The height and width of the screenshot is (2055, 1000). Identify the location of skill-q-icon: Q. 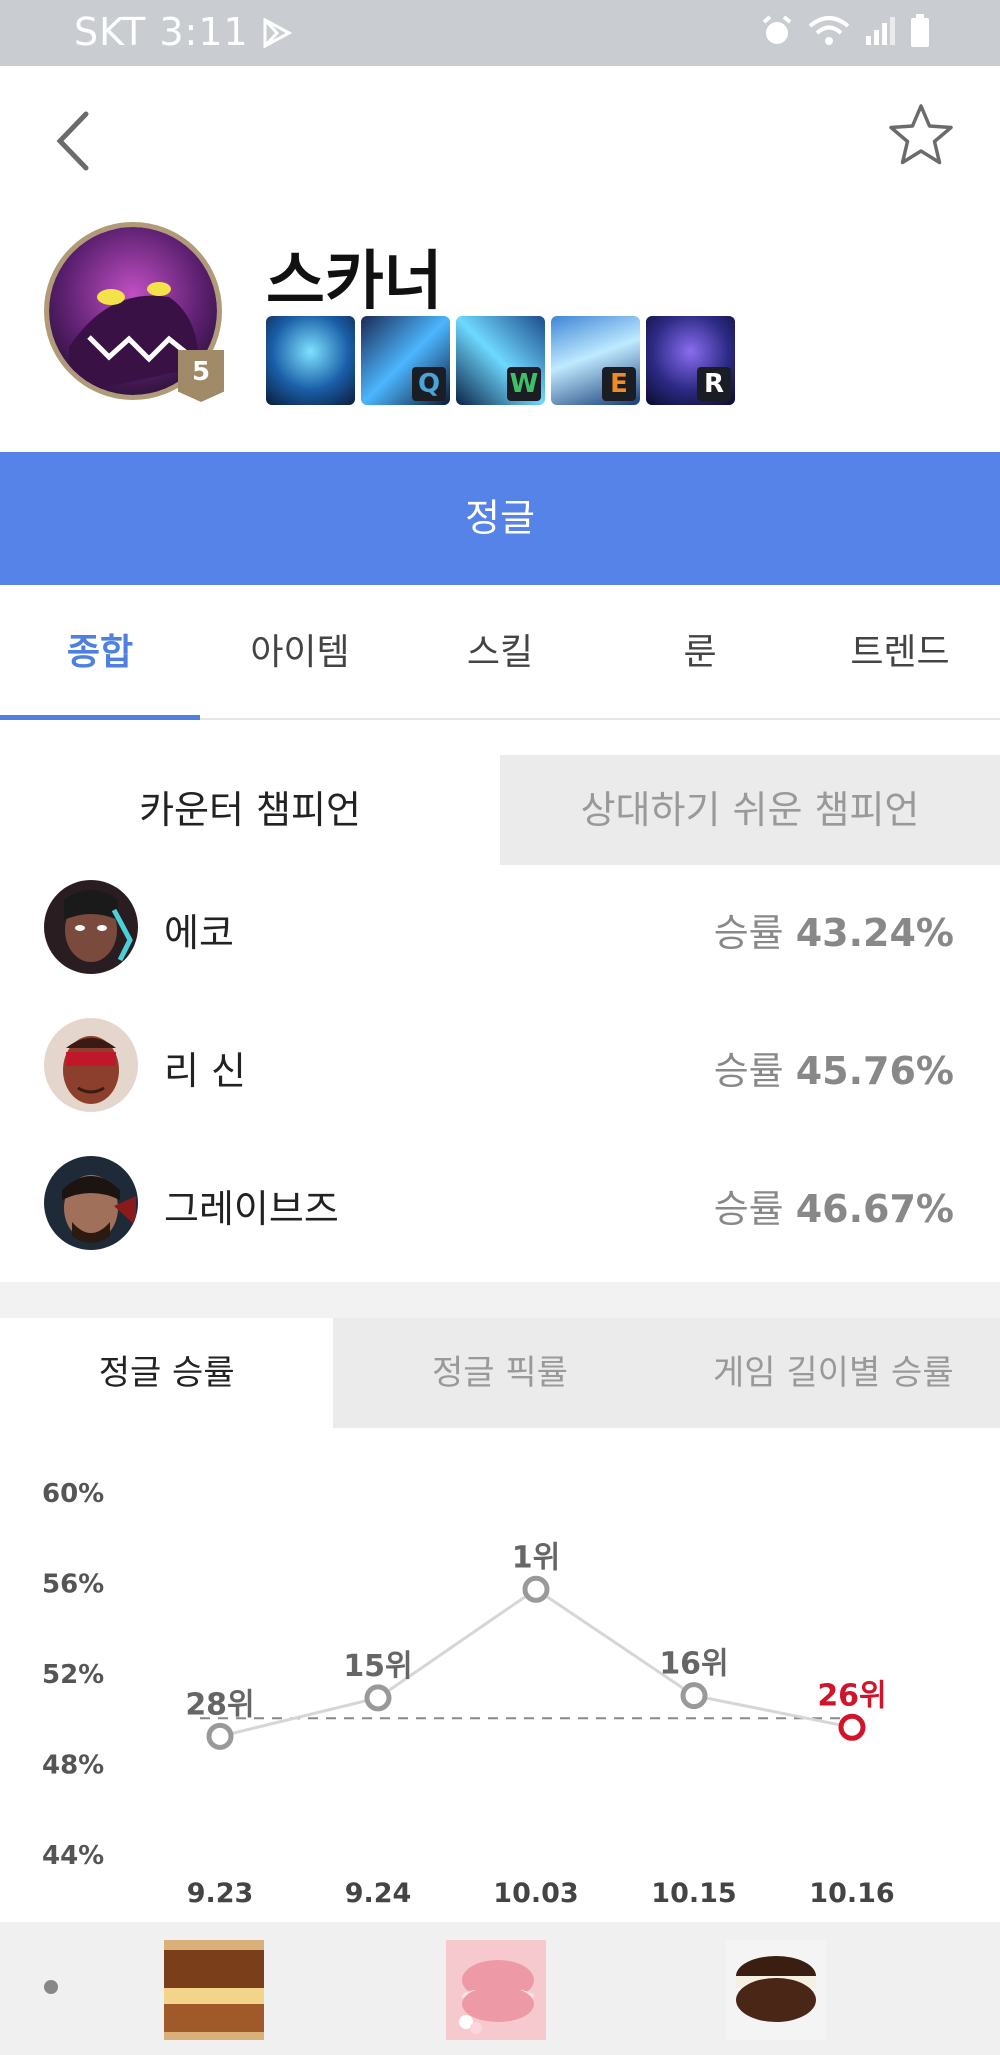
(405, 360).